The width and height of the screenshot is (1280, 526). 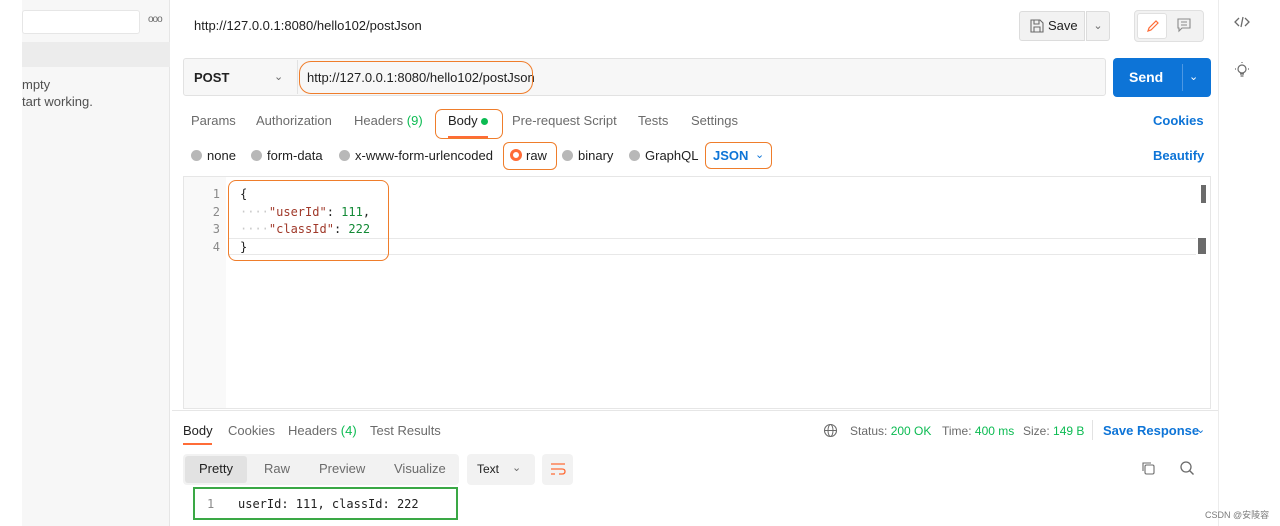 What do you see at coordinates (308, 220) in the screenshot?
I see `editor-annotation-highlight` at bounding box center [308, 220].